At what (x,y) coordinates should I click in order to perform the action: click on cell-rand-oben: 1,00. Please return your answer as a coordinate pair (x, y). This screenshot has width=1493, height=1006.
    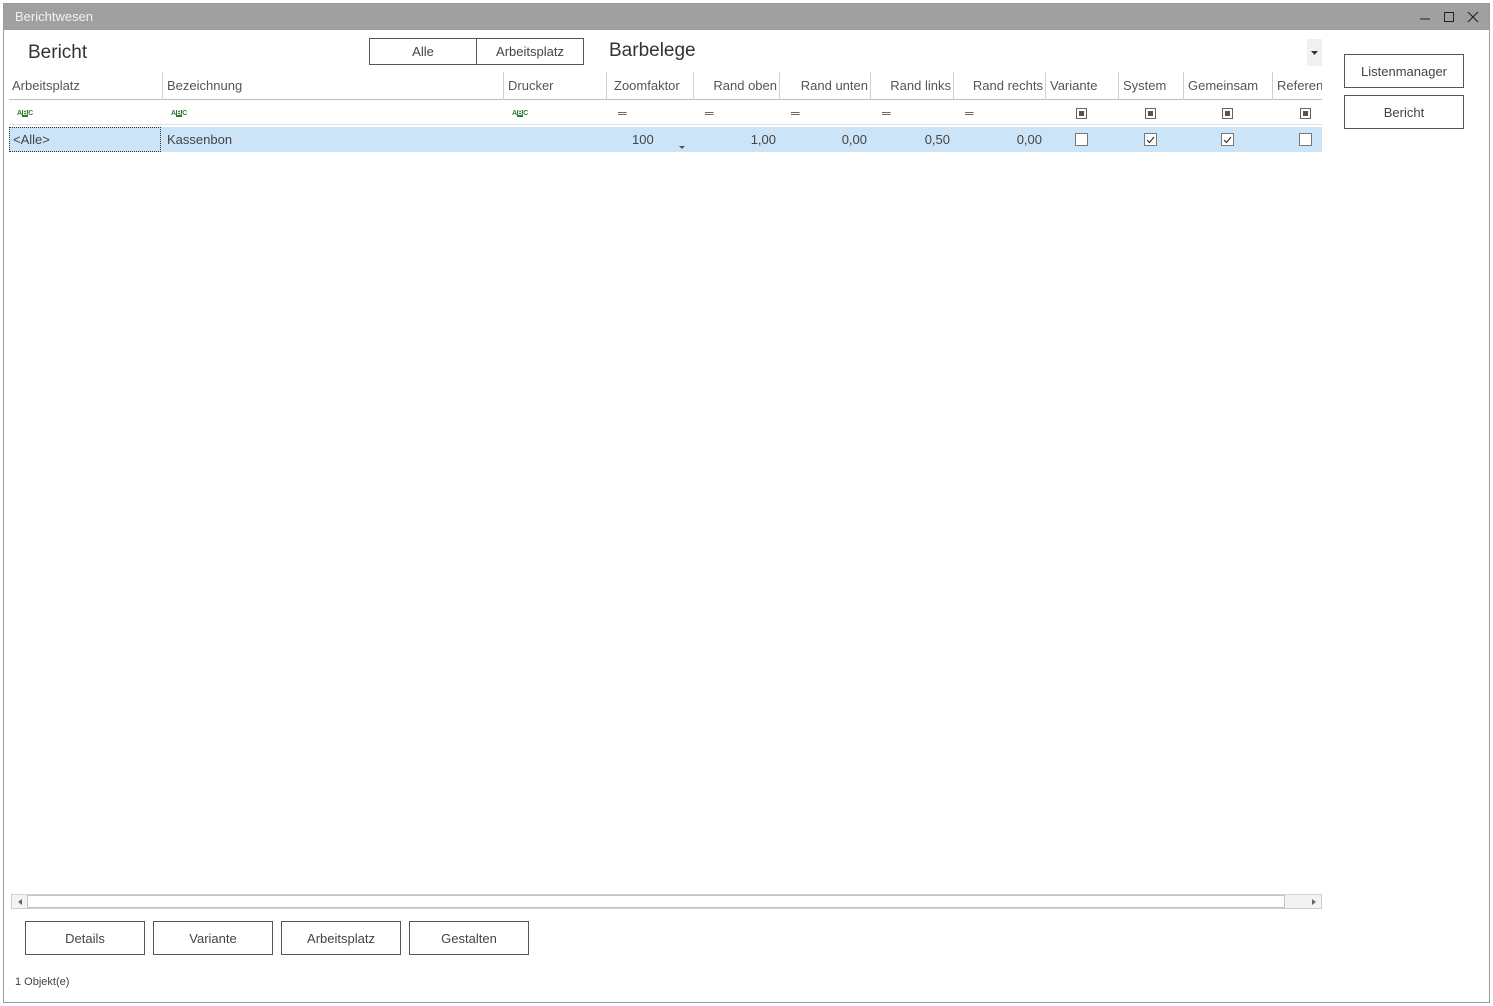
    Looking at the image, I should click on (734, 139).